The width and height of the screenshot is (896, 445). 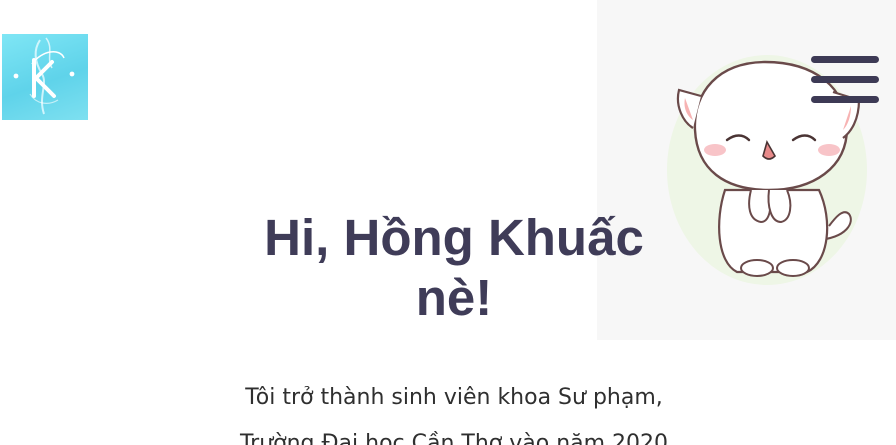 I want to click on k-monogram-logo-icon, so click(x=44, y=76).